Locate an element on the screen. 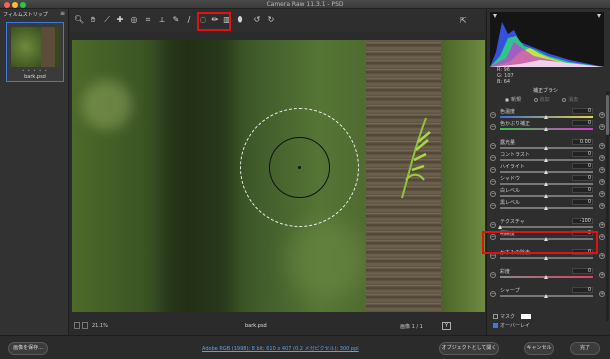  slider-value: -100 is located at coordinates (582, 221).